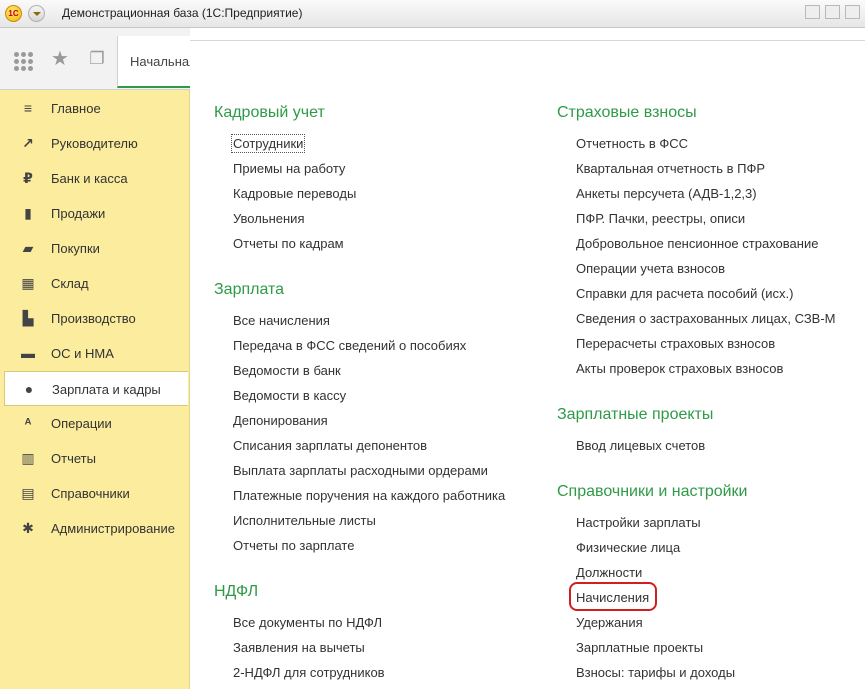 The image size is (865, 689). Describe the element at coordinates (28, 248) in the screenshot. I see `cart-icon: ▰` at that location.